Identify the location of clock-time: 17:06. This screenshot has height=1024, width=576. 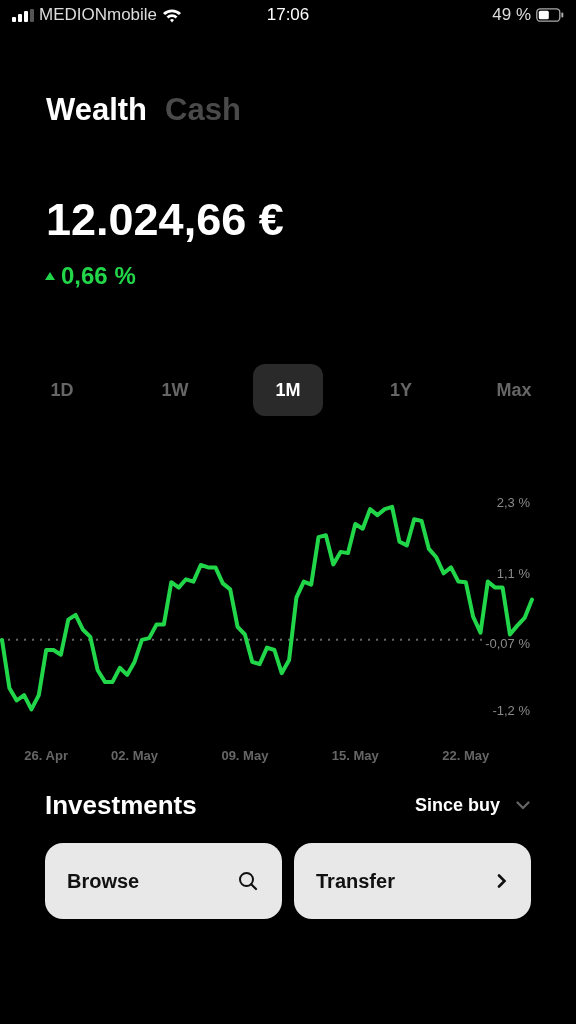
(288, 15).